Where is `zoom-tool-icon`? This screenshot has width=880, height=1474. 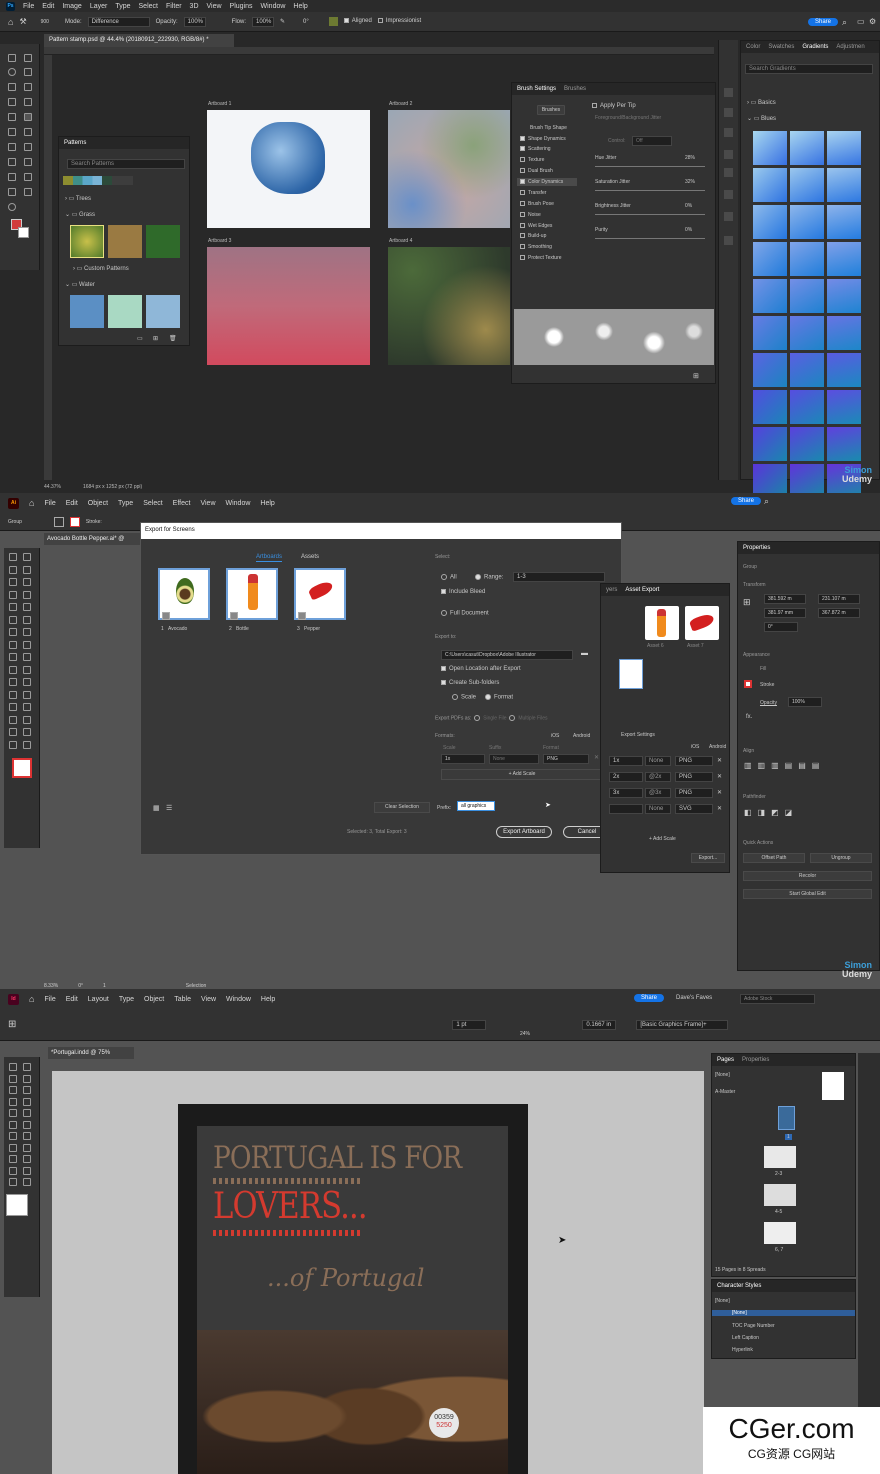
zoom-tool-icon is located at coordinates (12, 207).